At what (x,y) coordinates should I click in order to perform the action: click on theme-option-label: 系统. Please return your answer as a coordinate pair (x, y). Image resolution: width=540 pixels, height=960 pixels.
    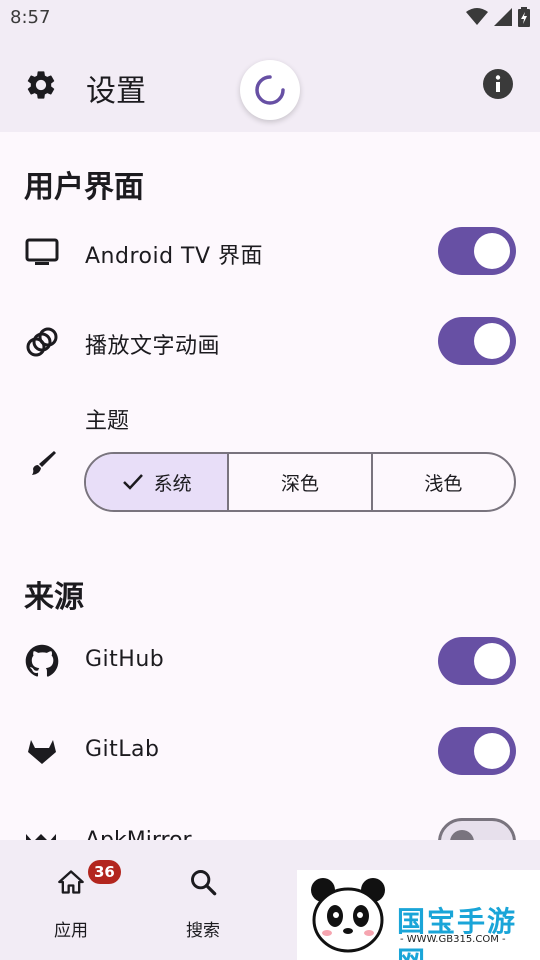
    Looking at the image, I should click on (172, 483).